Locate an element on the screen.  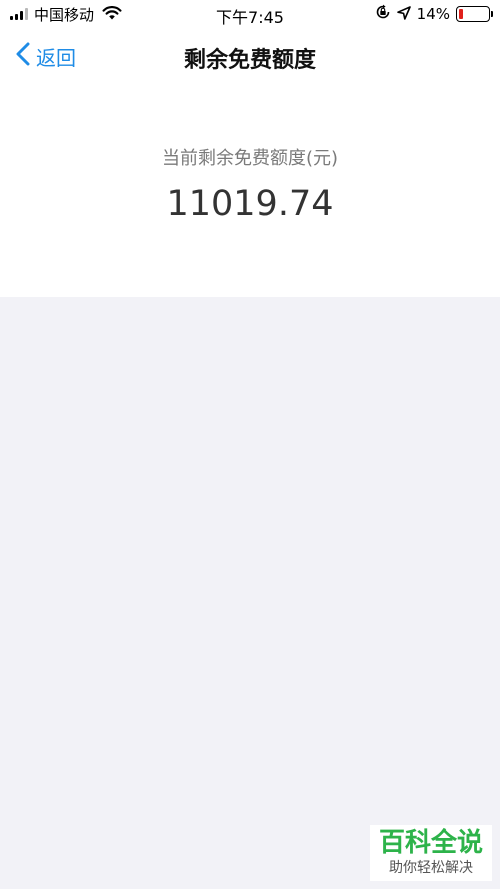
battery-icon is located at coordinates (474, 14).